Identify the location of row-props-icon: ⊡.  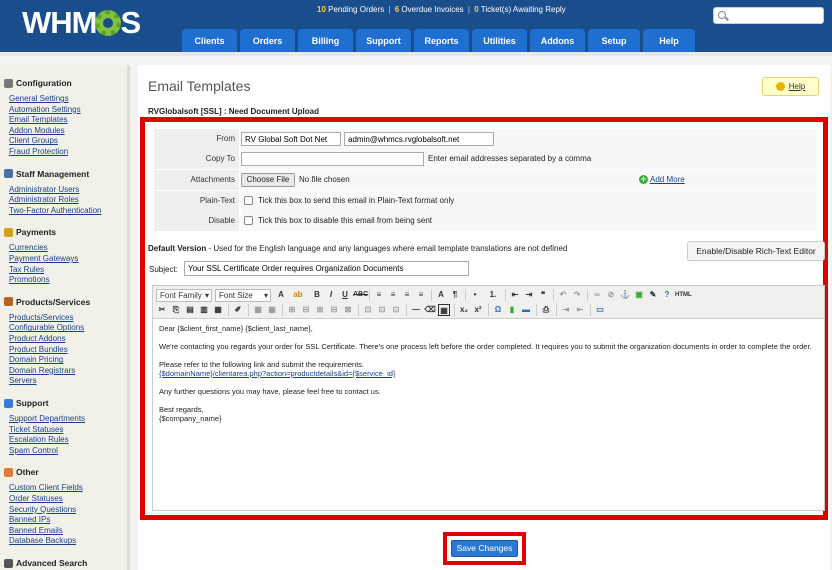
(382, 310).